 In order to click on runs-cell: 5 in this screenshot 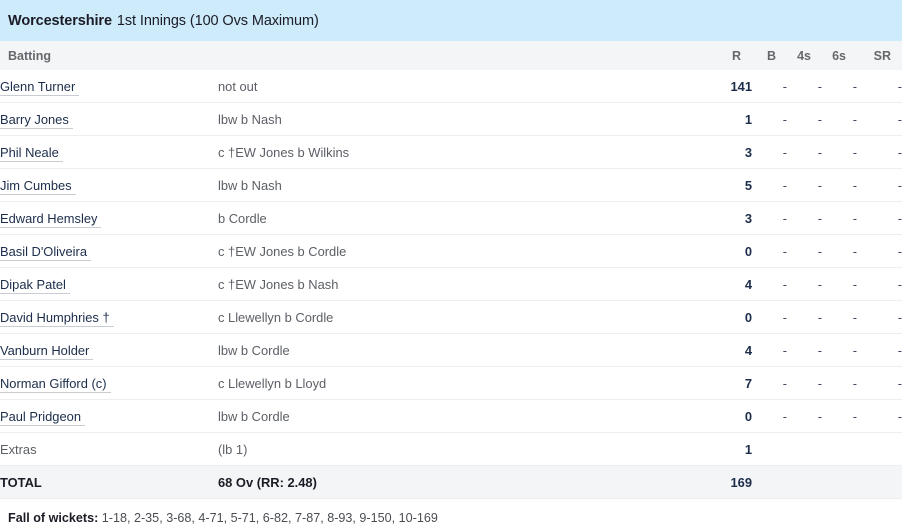, I will do `click(731, 185)`.